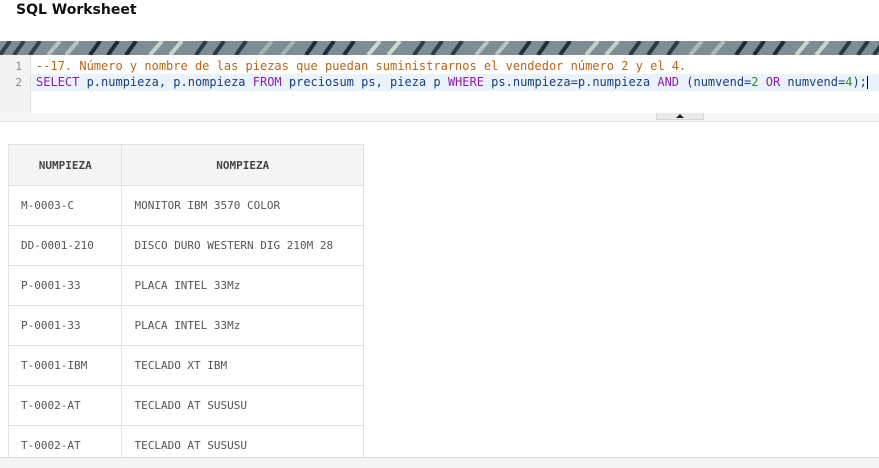 Image resolution: width=879 pixels, height=468 pixels. Describe the element at coordinates (439, 462) in the screenshot. I see `horizontal-scrollbar` at that location.